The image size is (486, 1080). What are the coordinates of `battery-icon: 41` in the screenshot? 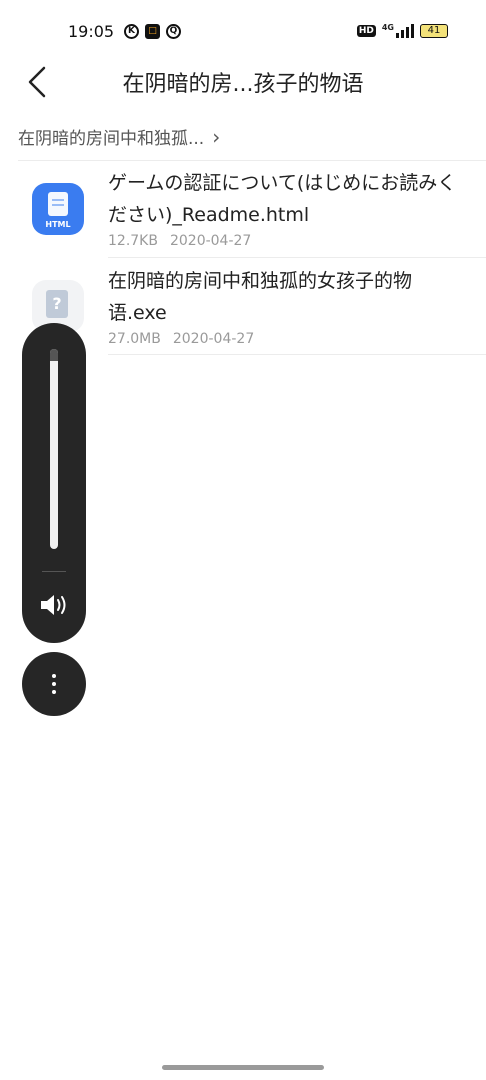 It's located at (434, 31).